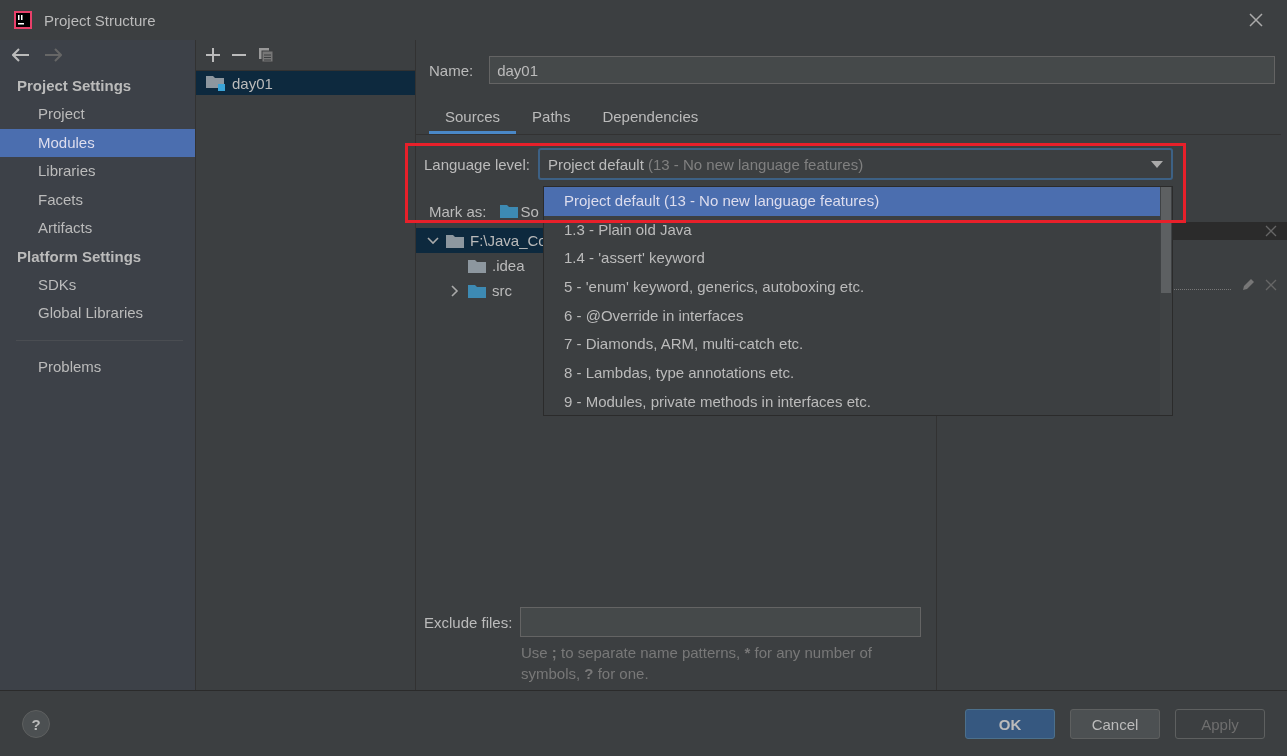 The image size is (1287, 756). I want to click on tab: Sources, so click(473, 119).